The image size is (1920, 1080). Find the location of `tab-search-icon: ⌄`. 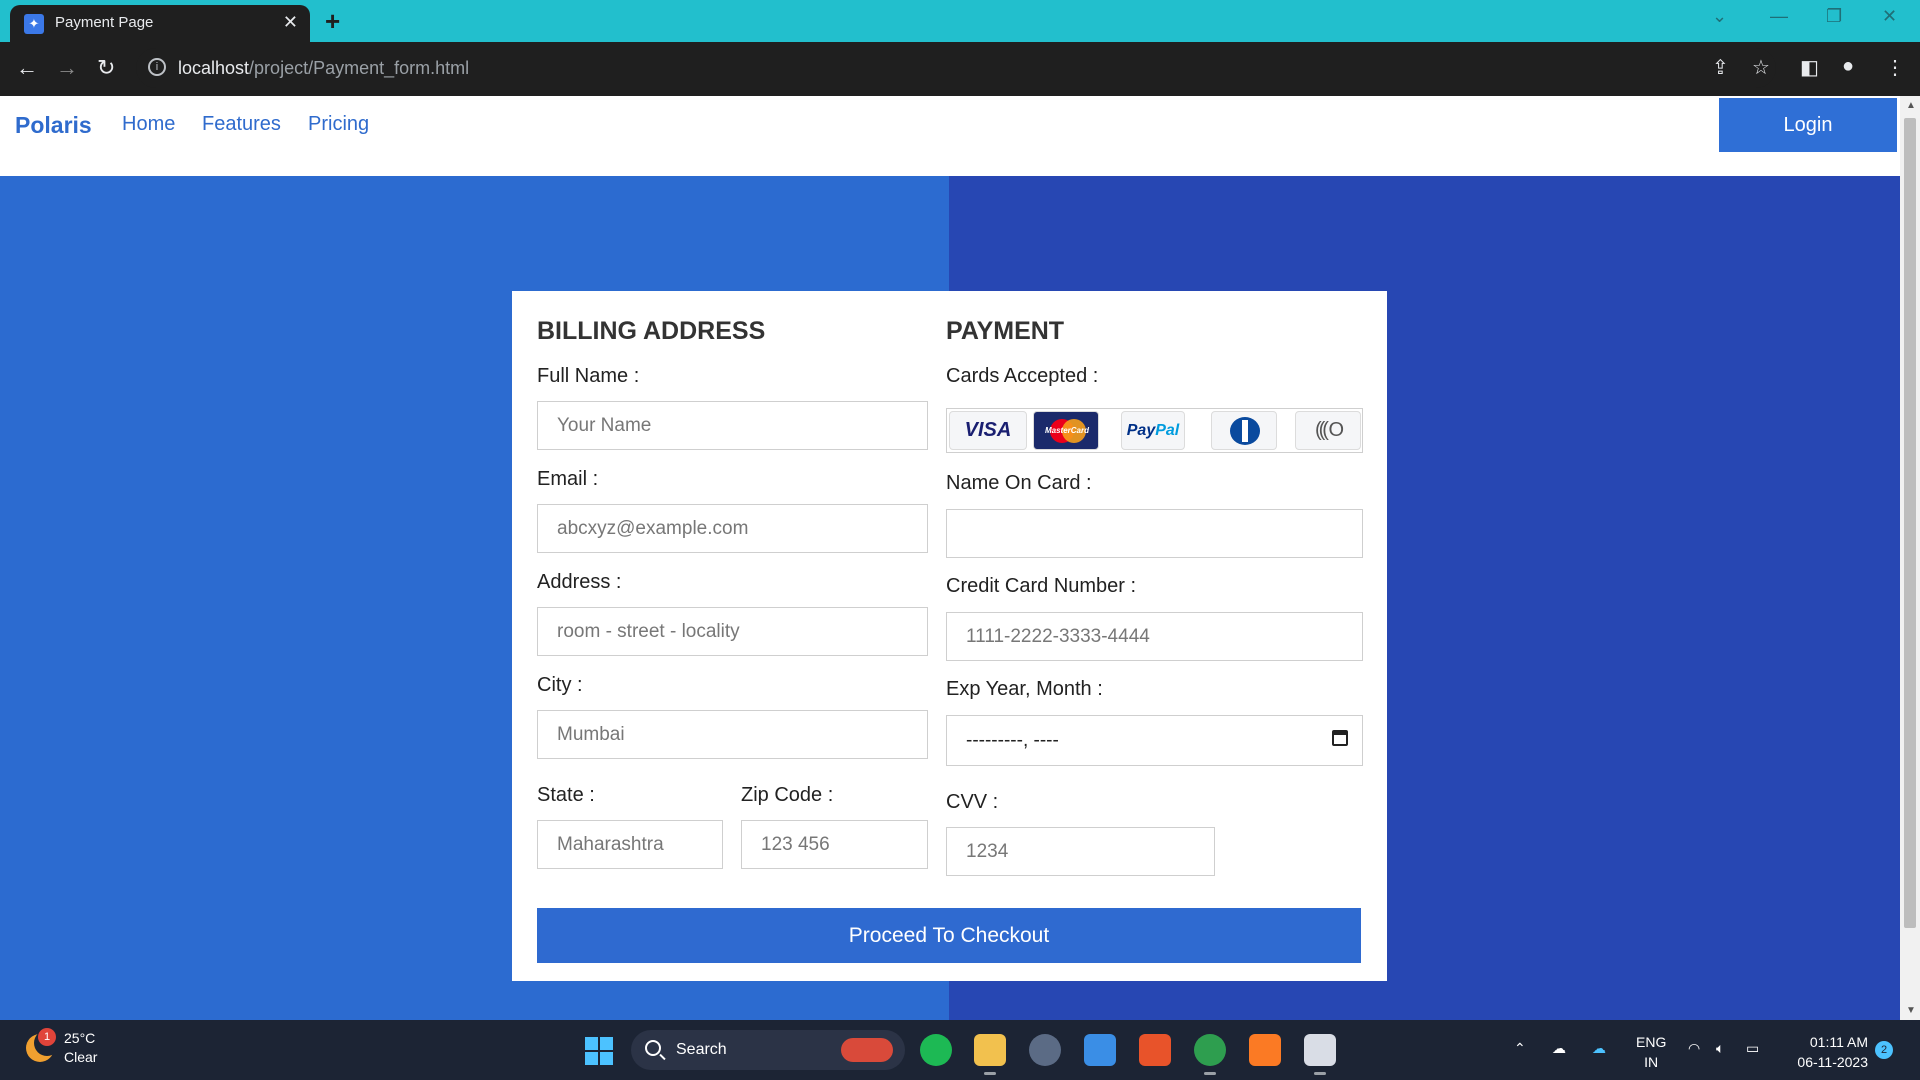

tab-search-icon: ⌄ is located at coordinates (1719, 16).